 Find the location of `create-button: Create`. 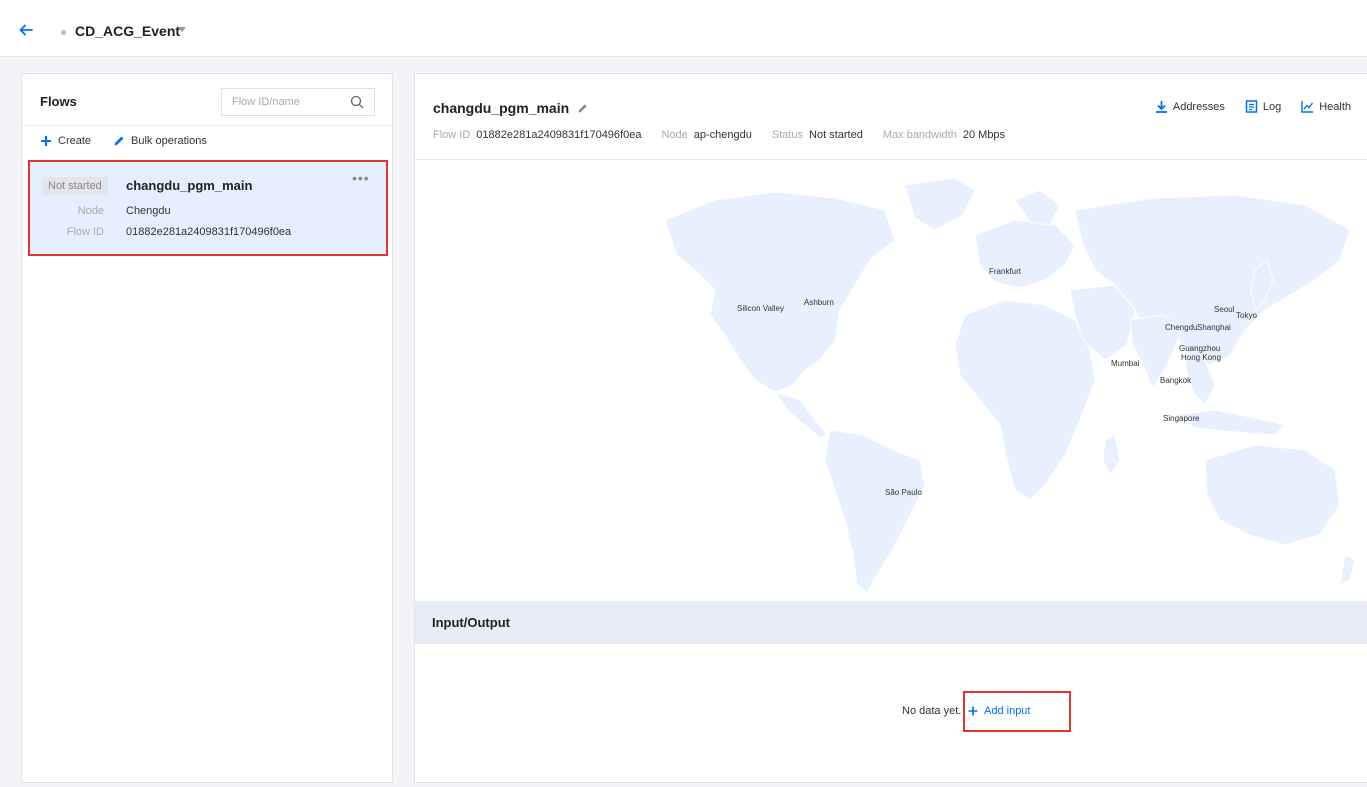

create-button: Create is located at coordinates (65, 141).